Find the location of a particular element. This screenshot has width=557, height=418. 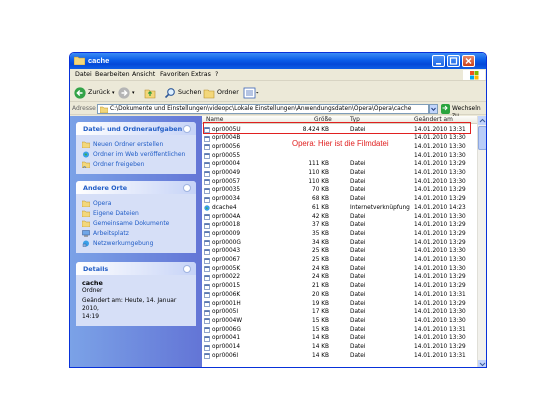

file-name: opr00014 is located at coordinates (226, 347).